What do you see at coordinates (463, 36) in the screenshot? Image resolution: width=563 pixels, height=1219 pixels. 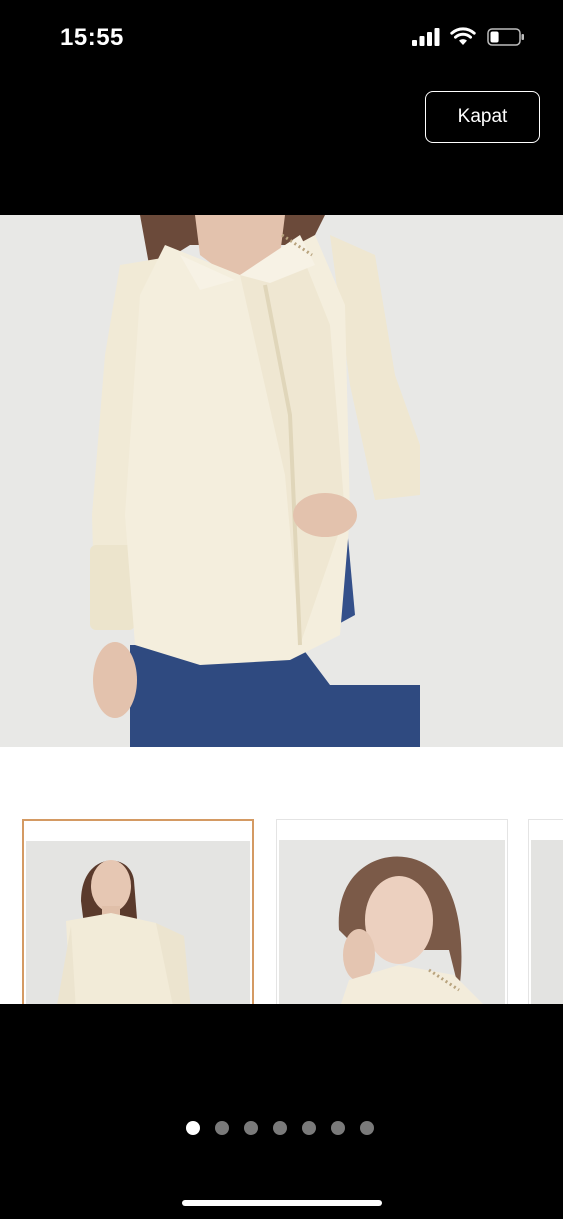 I see `wifi-icon` at bounding box center [463, 36].